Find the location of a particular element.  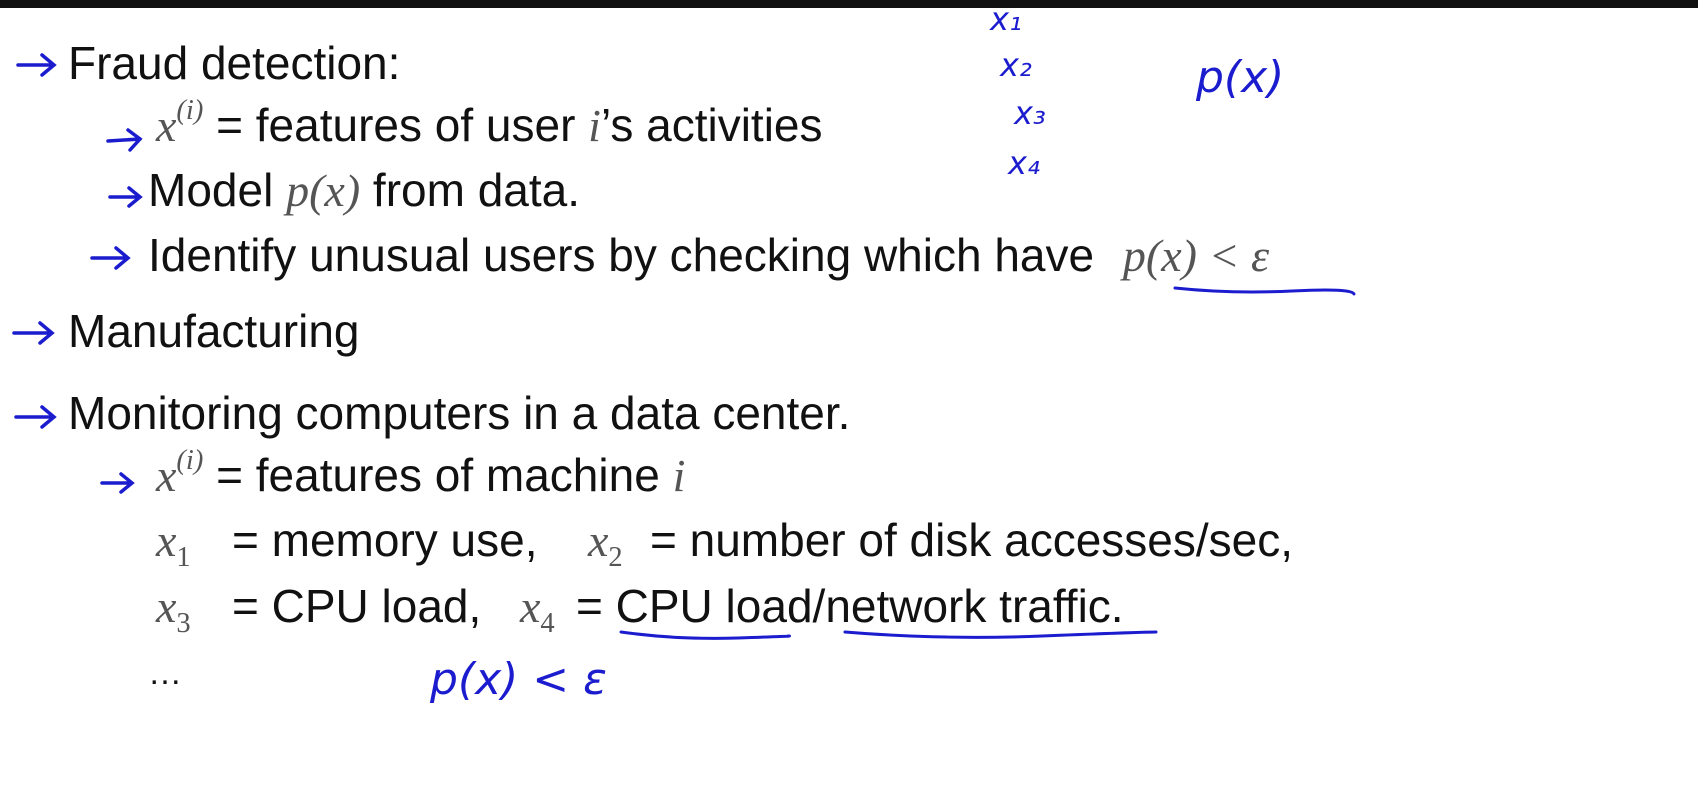

cpu-load-term: CPU load is located at coordinates (714, 606).